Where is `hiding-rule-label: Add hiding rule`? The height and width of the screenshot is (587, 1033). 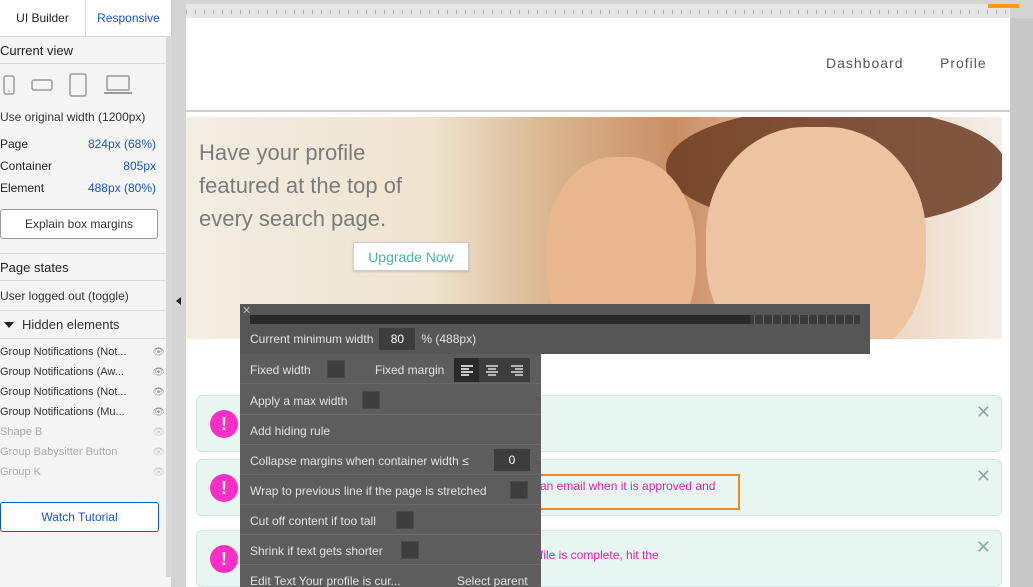
hiding-rule-label: Add hiding rule is located at coordinates (290, 431).